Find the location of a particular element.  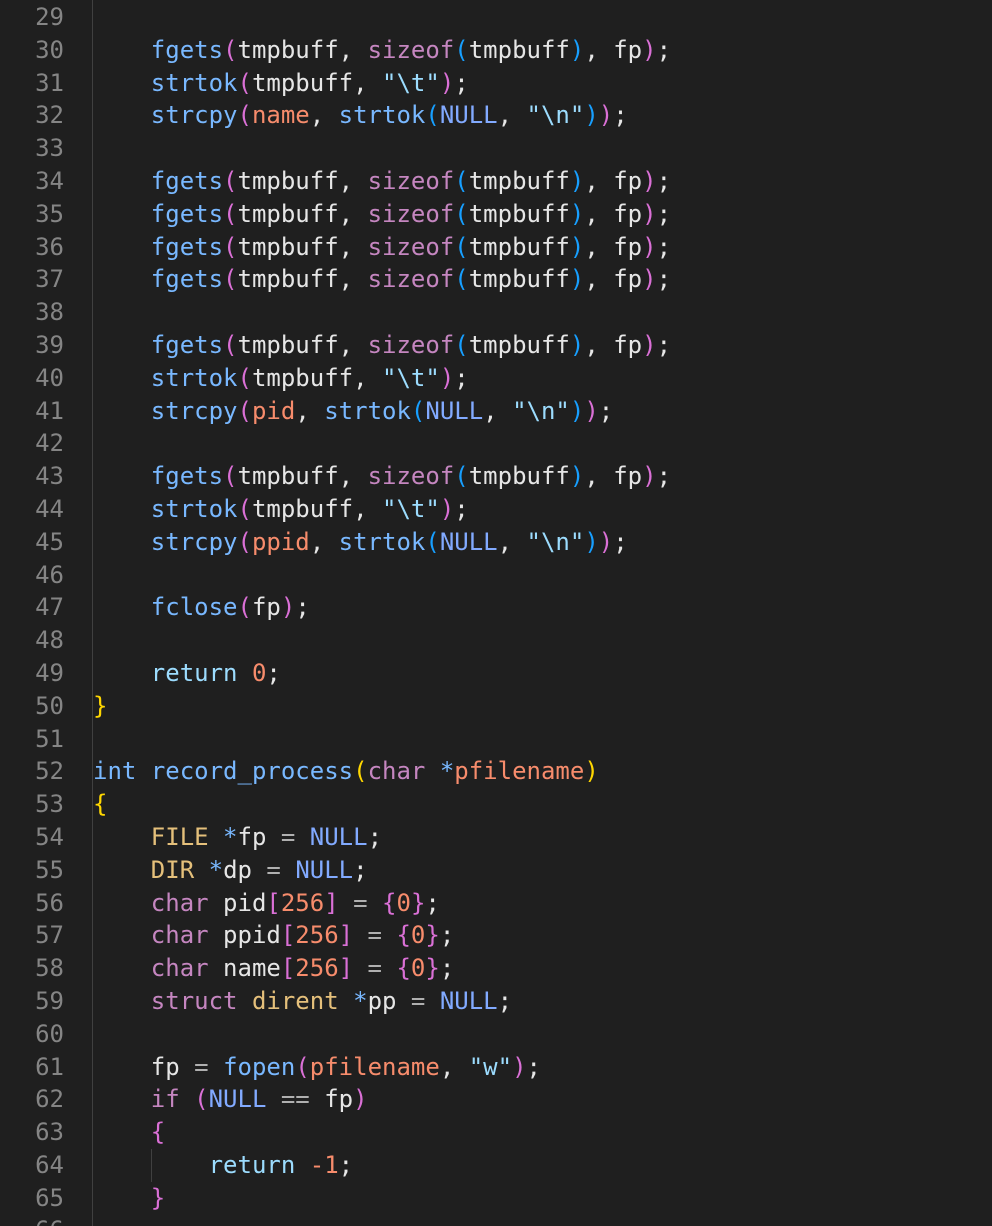

code-line: 57 char ppid[256] = {0}; is located at coordinates (496, 935).